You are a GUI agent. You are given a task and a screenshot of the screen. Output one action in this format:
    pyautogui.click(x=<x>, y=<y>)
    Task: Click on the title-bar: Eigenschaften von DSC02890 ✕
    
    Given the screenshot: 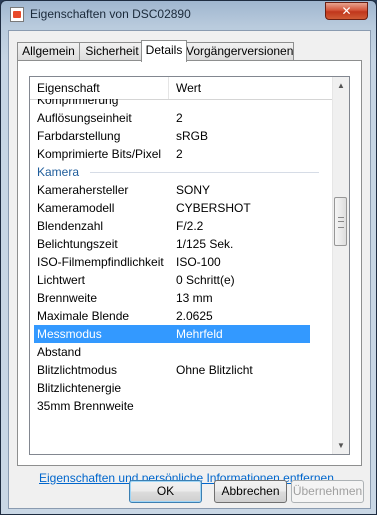 What is the action you would take?
    pyautogui.click(x=188, y=15)
    